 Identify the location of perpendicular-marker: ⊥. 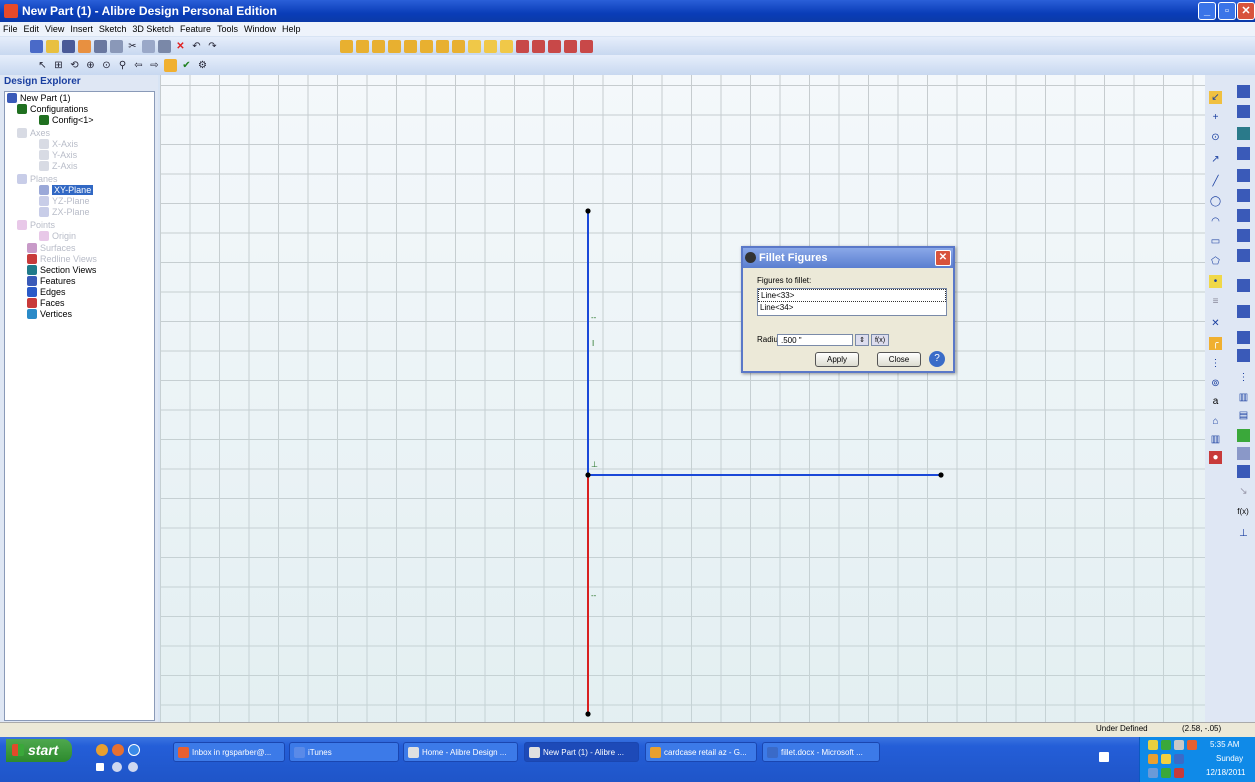
(594, 464).